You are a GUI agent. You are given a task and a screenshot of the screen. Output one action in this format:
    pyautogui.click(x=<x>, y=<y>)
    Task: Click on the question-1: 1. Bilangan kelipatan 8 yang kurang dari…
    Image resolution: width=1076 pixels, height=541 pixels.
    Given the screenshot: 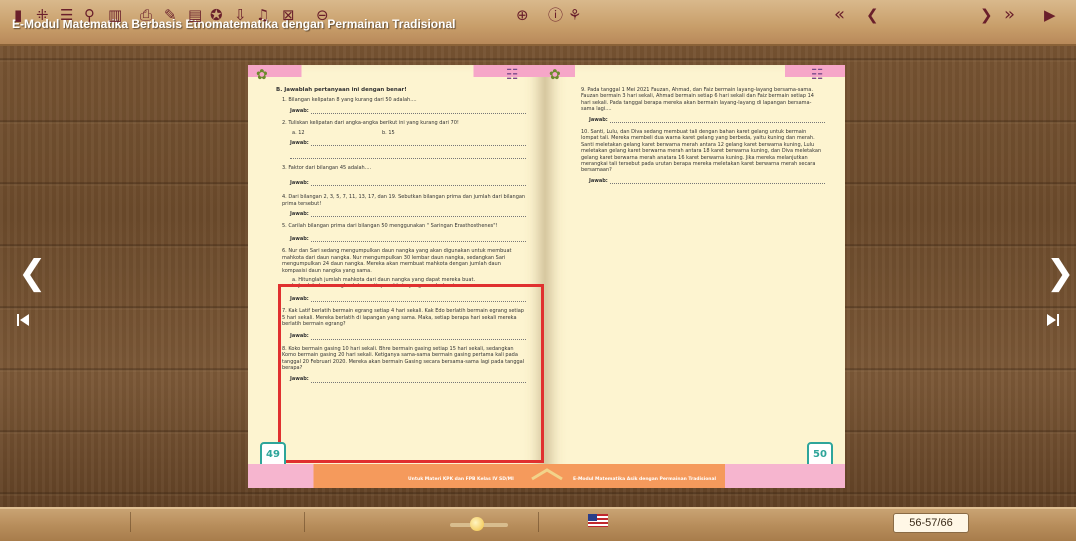 What is the action you would take?
    pyautogui.click(x=349, y=100)
    